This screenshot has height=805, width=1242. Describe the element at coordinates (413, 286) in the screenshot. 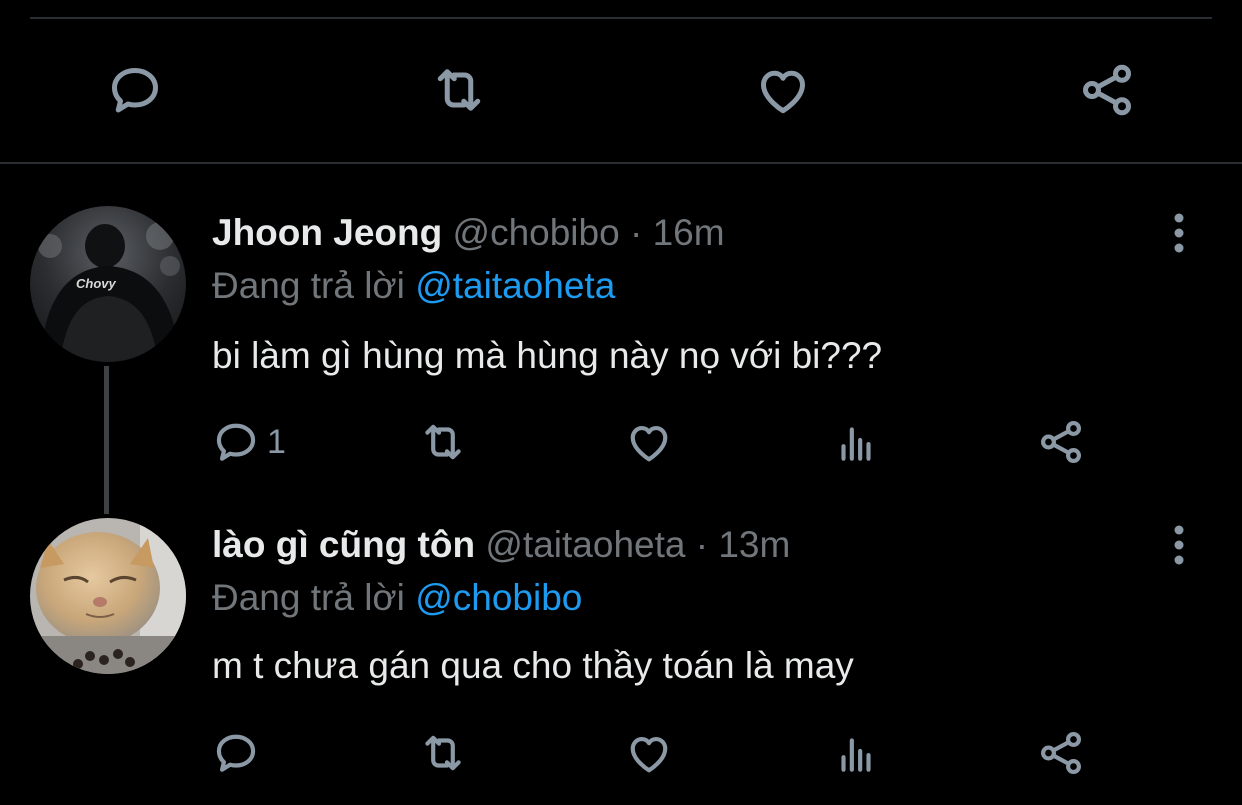

I see `replying-to-line: Đang trả lời @taitaoheta` at that location.